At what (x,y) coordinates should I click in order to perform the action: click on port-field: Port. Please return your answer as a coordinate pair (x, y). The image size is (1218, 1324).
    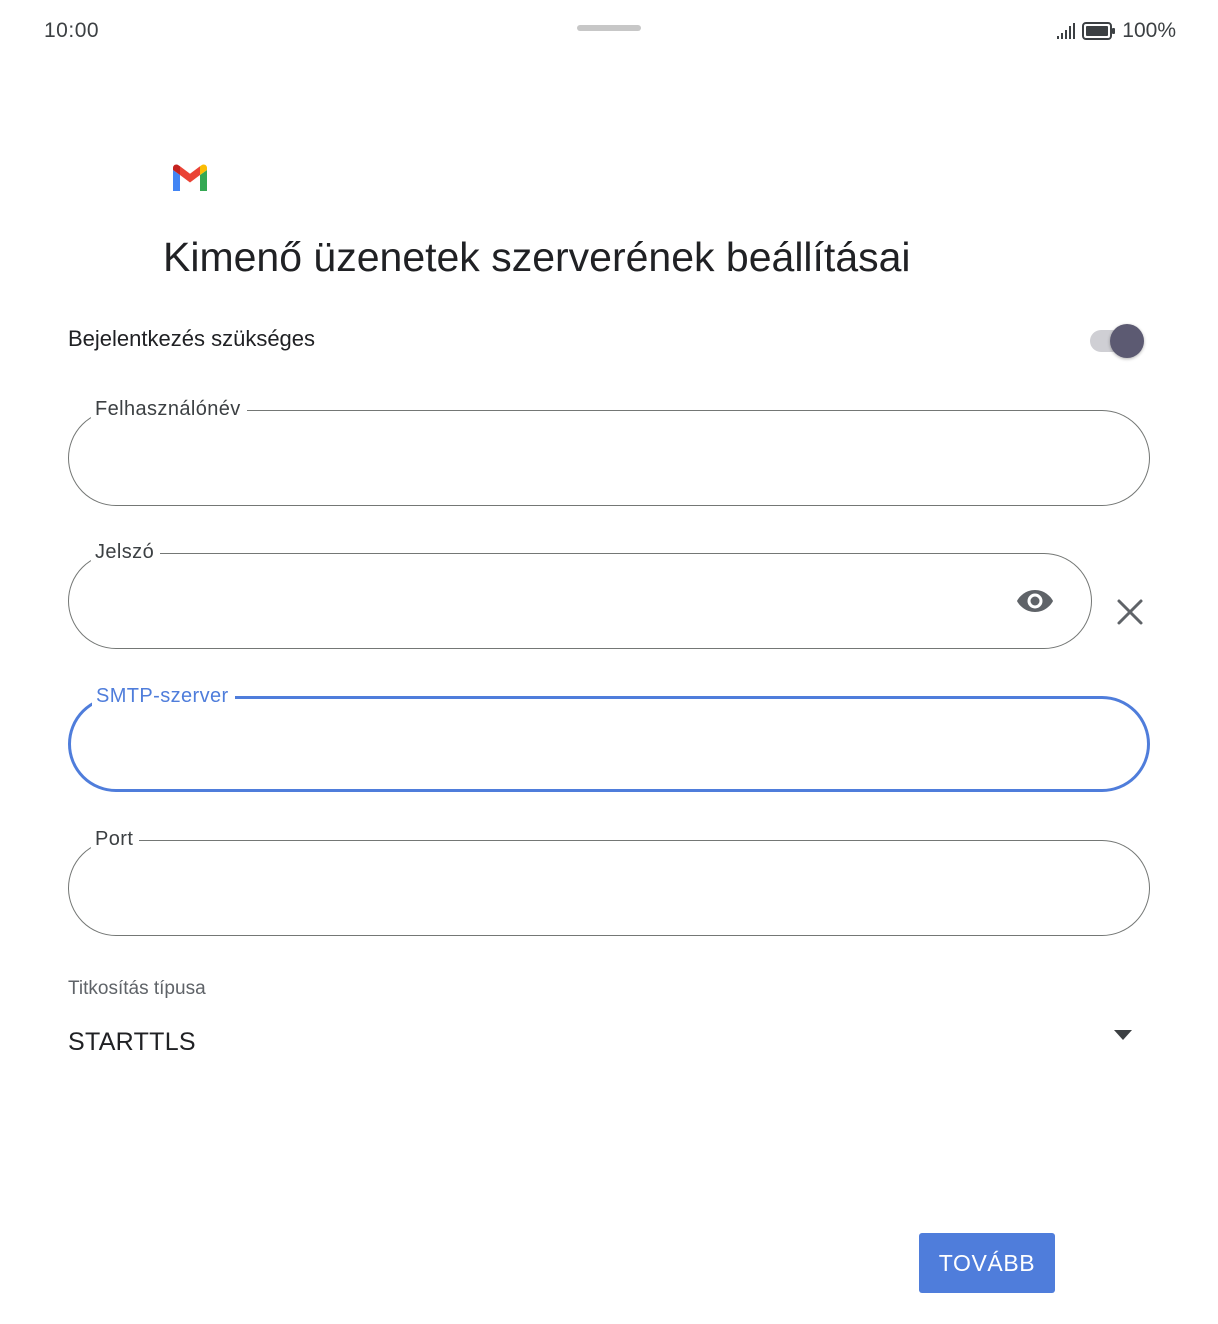
    Looking at the image, I should click on (609, 881).